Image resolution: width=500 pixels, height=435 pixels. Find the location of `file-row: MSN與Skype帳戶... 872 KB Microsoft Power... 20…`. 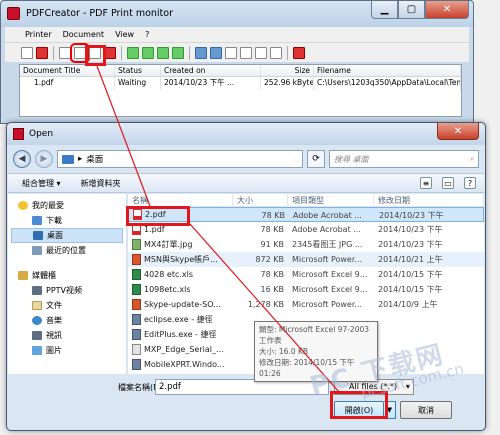

file-row: MSN與Skype帳戶... 872 KB Microsoft Power... 20… is located at coordinates (306, 259).